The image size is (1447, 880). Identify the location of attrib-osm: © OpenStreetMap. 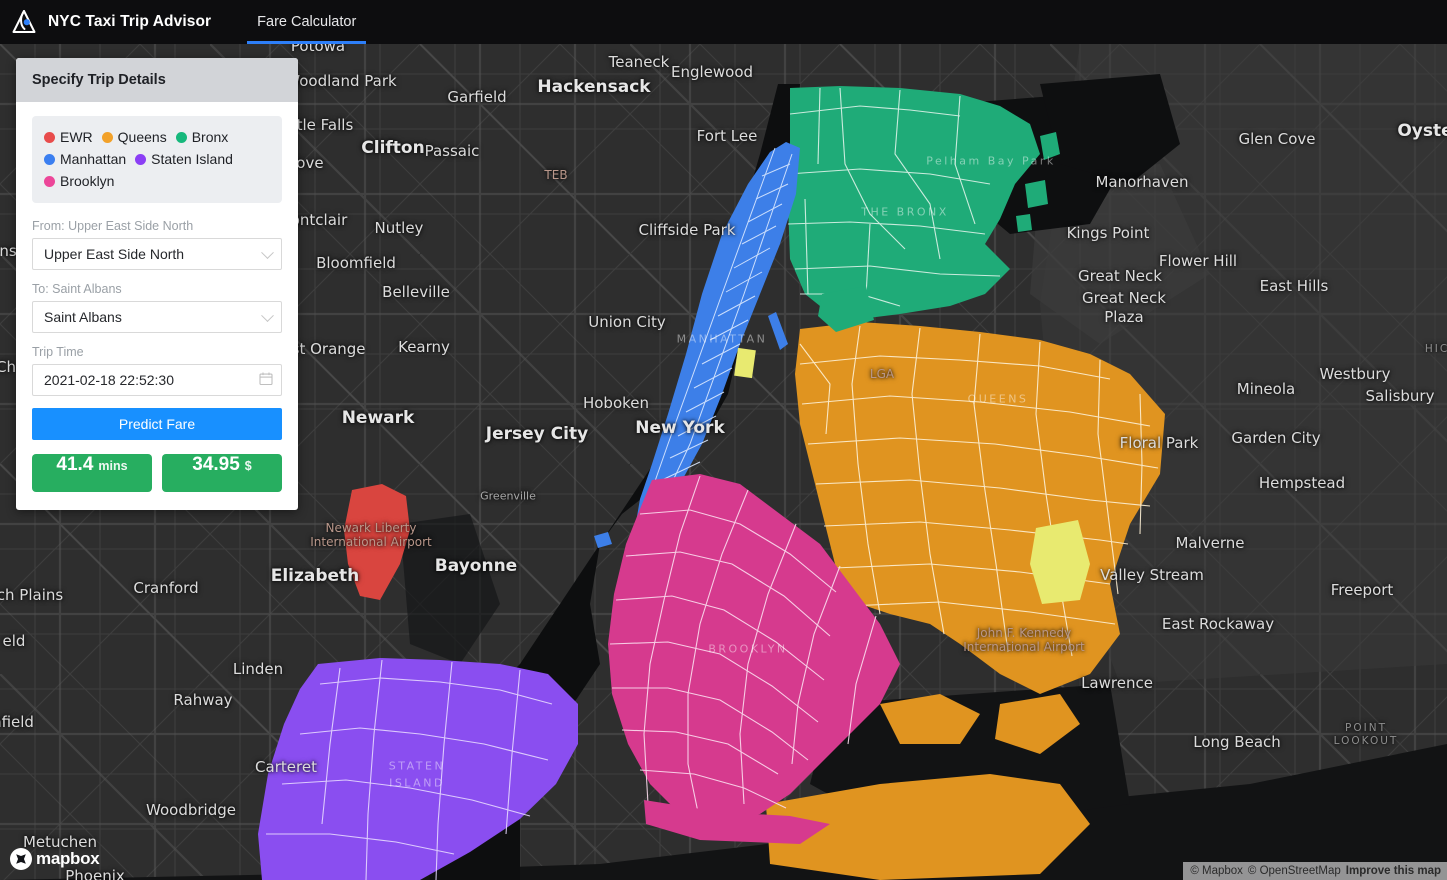
(1294, 871).